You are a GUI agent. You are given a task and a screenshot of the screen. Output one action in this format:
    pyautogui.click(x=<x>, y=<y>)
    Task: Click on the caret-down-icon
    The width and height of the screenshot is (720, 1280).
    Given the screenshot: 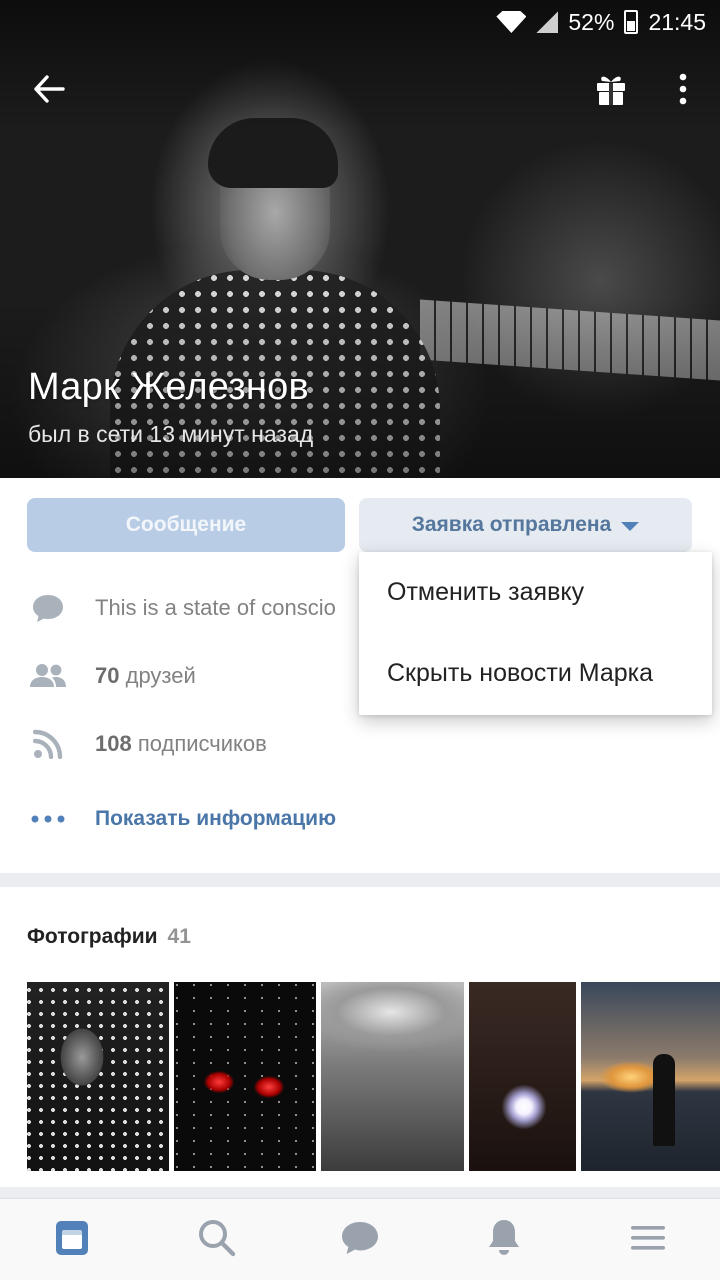 What is the action you would take?
    pyautogui.click(x=630, y=526)
    